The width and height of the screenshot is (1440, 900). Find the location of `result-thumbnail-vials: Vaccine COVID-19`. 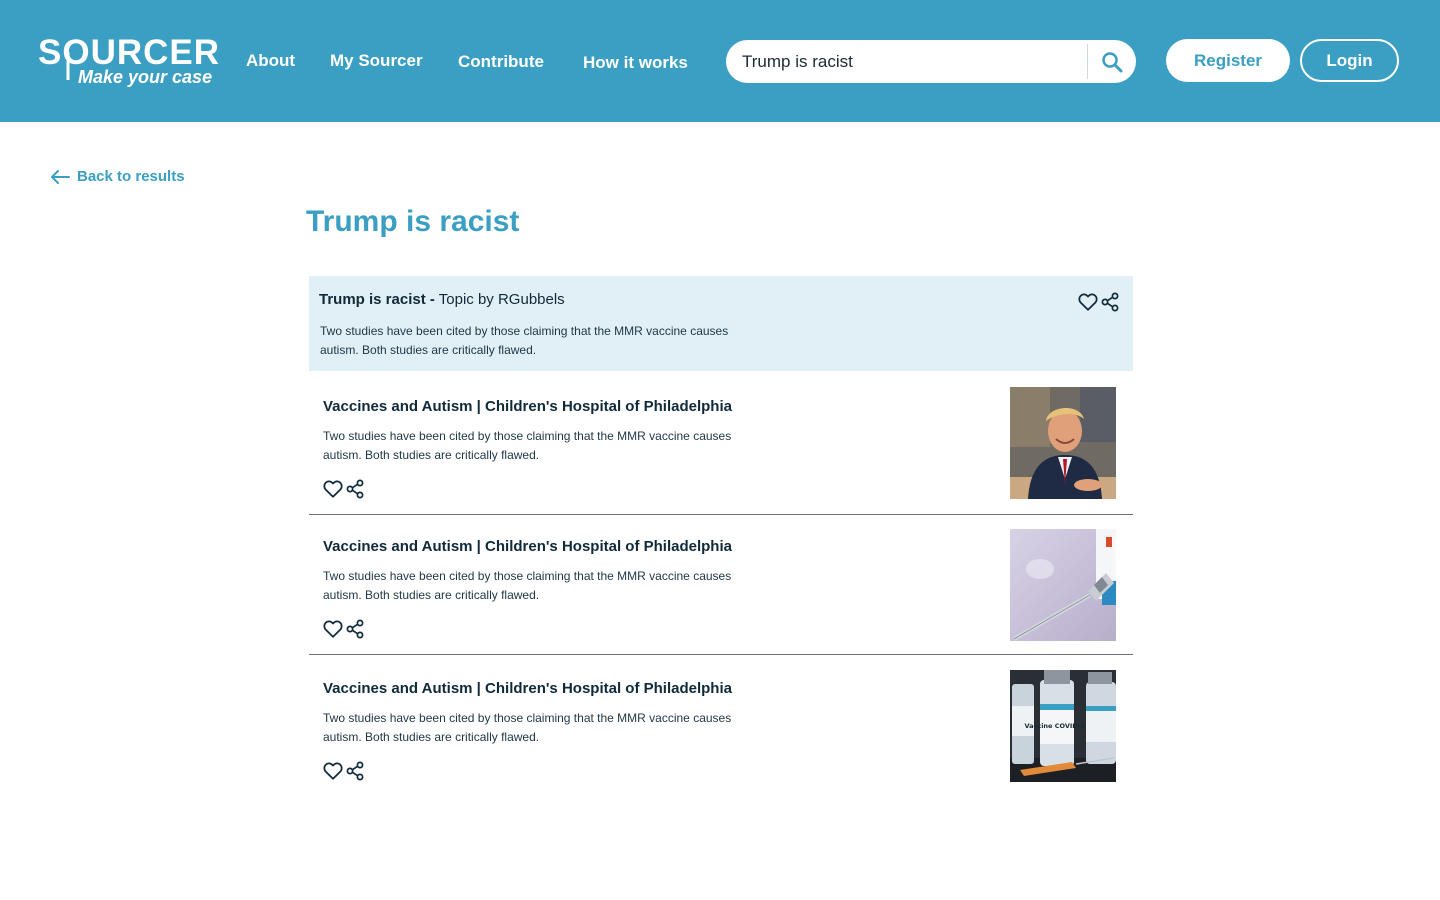

result-thumbnail-vials: Vaccine COVID-19 is located at coordinates (1063, 726).